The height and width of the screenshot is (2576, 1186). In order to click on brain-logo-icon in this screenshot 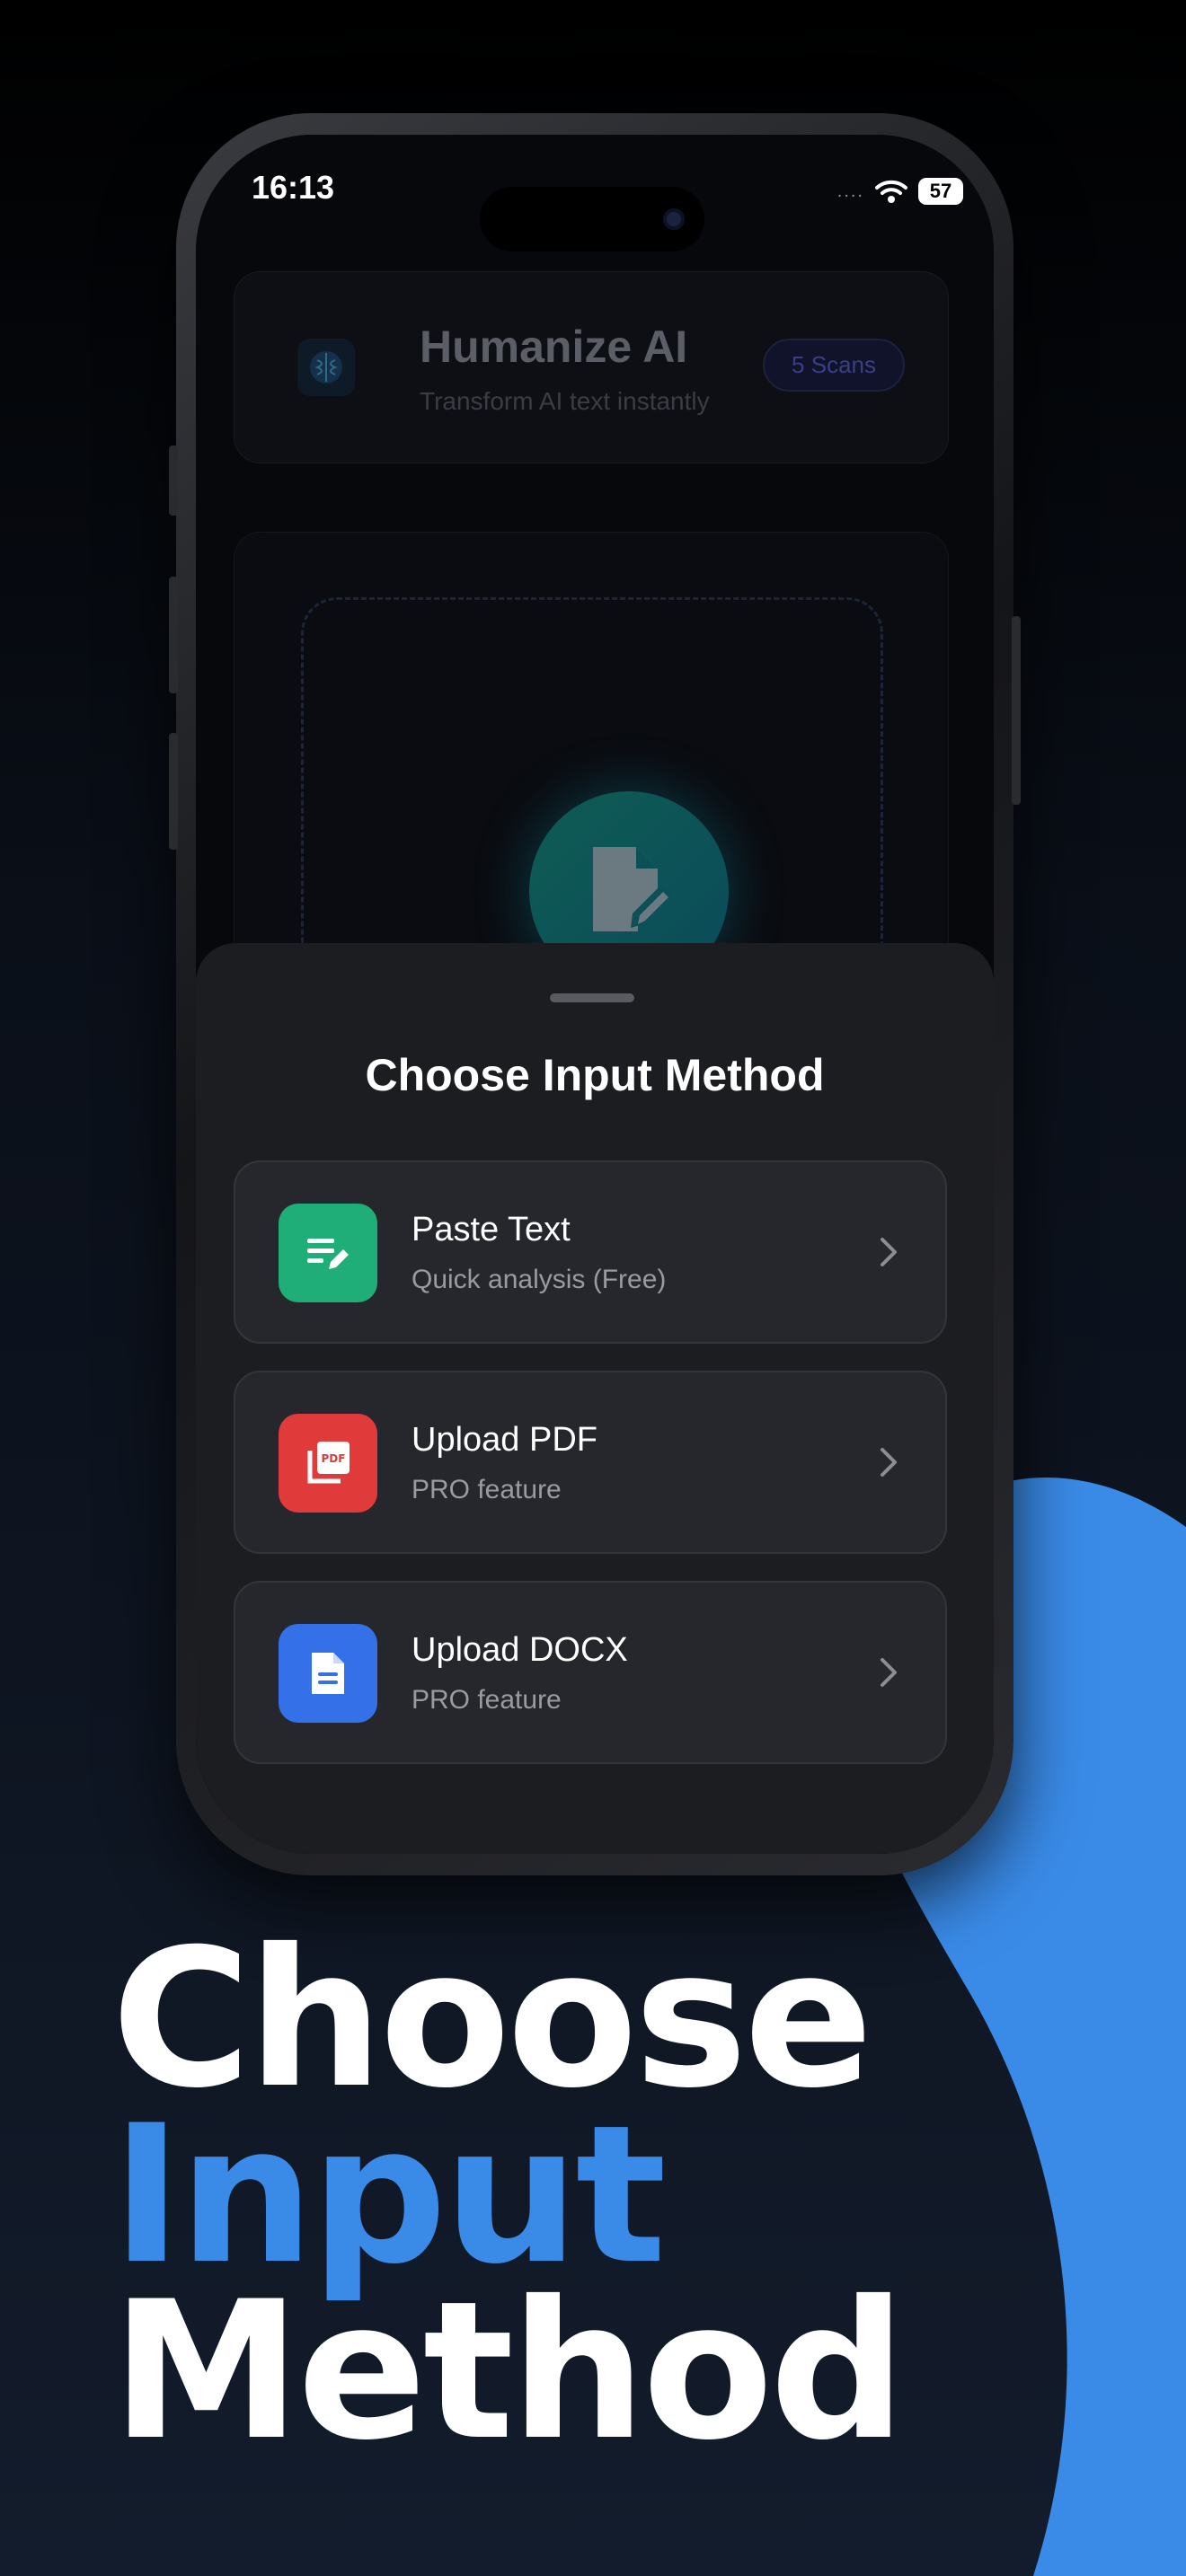, I will do `click(326, 367)`.